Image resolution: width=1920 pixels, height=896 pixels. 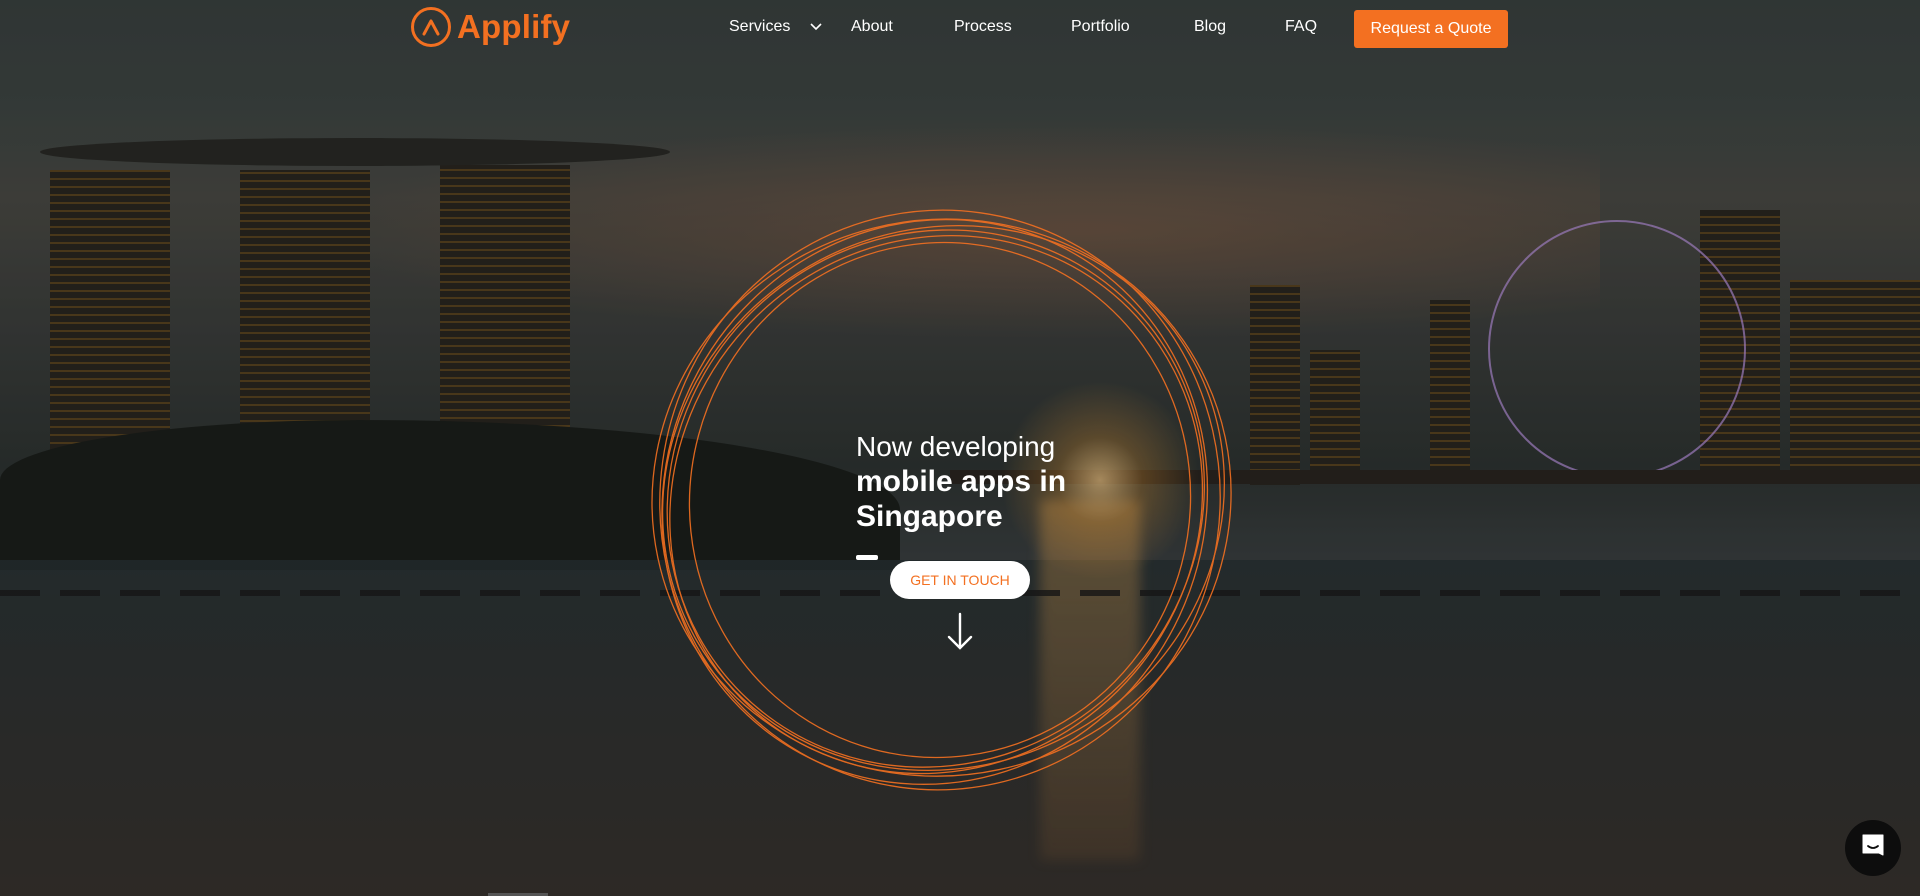 I want to click on nav-about: About, so click(x=872, y=27).